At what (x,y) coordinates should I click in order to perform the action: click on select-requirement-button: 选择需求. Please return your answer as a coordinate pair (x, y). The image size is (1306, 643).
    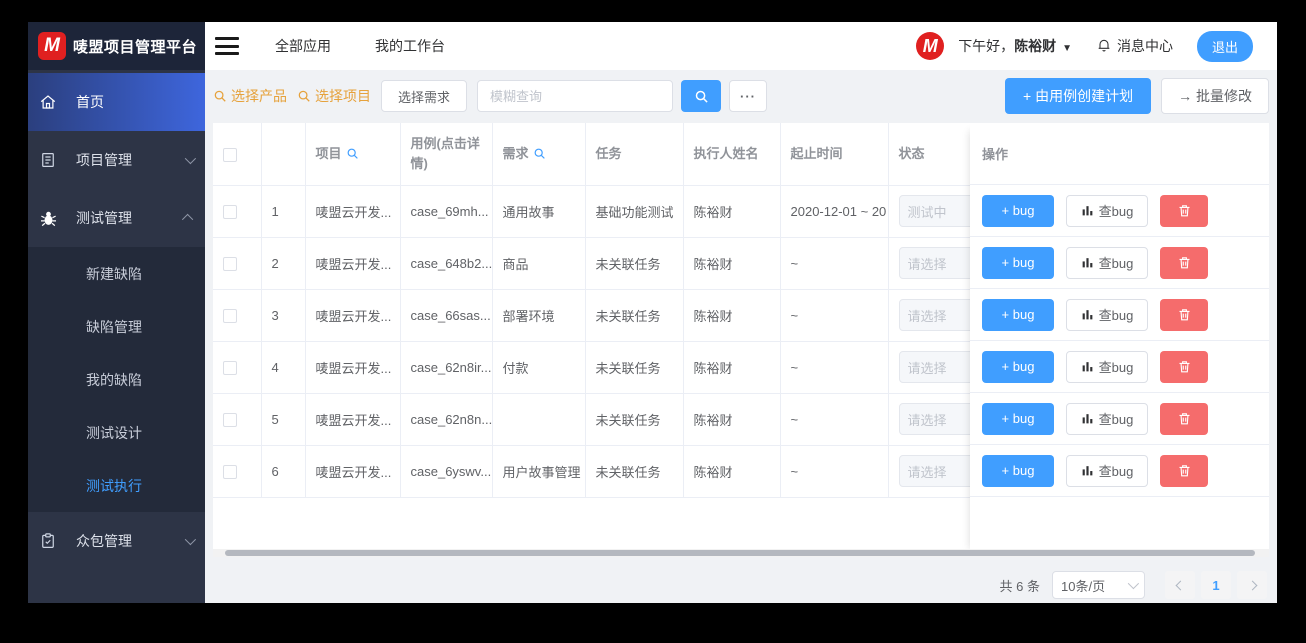
    Looking at the image, I should click on (424, 96).